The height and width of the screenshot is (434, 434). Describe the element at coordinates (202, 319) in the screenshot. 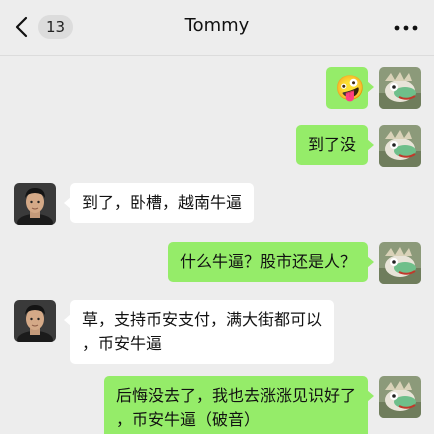

I see `message-text-line: 草，支持币安支付，满大街都可以` at that location.